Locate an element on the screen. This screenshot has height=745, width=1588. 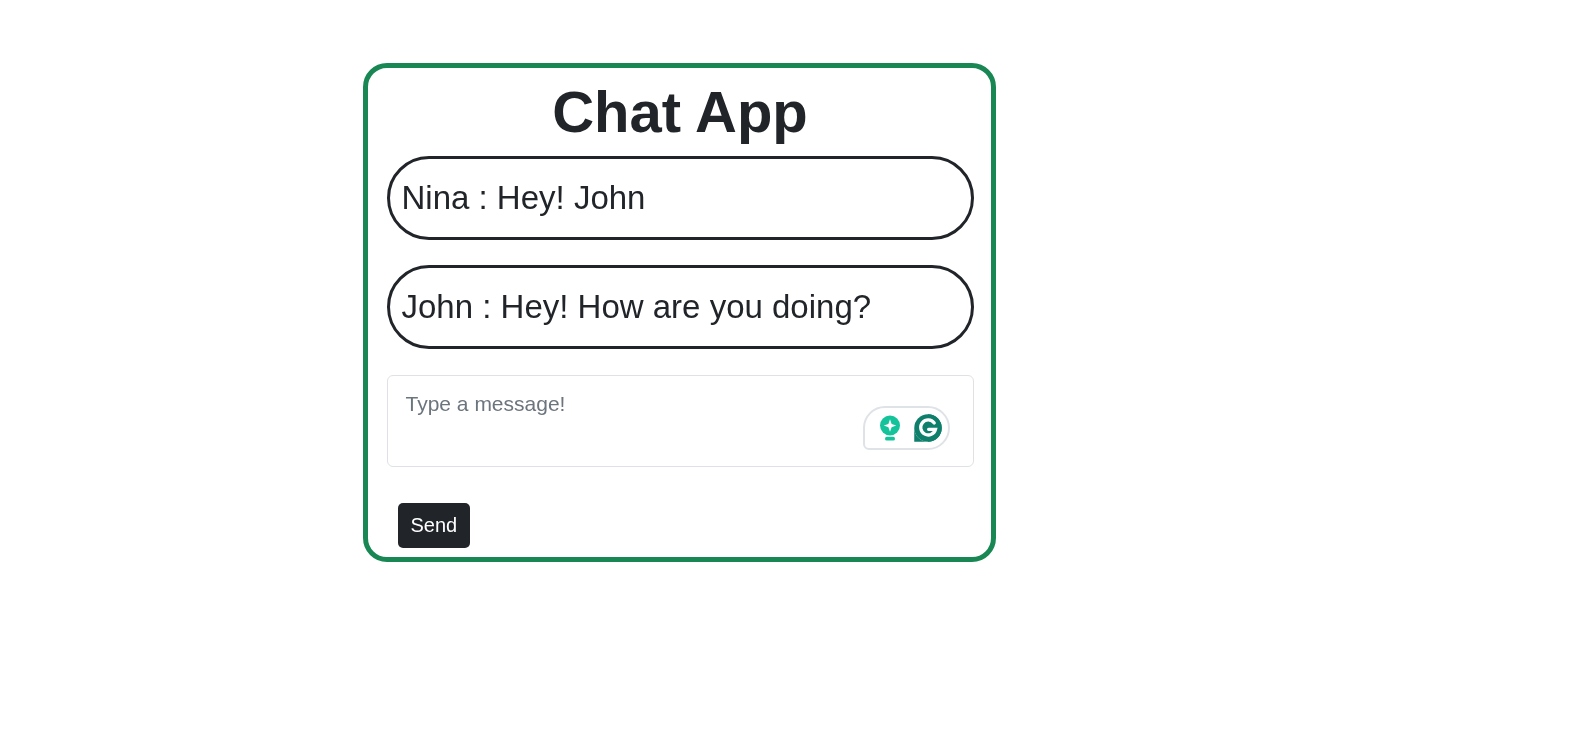
logo-icon is located at coordinates (927, 428).